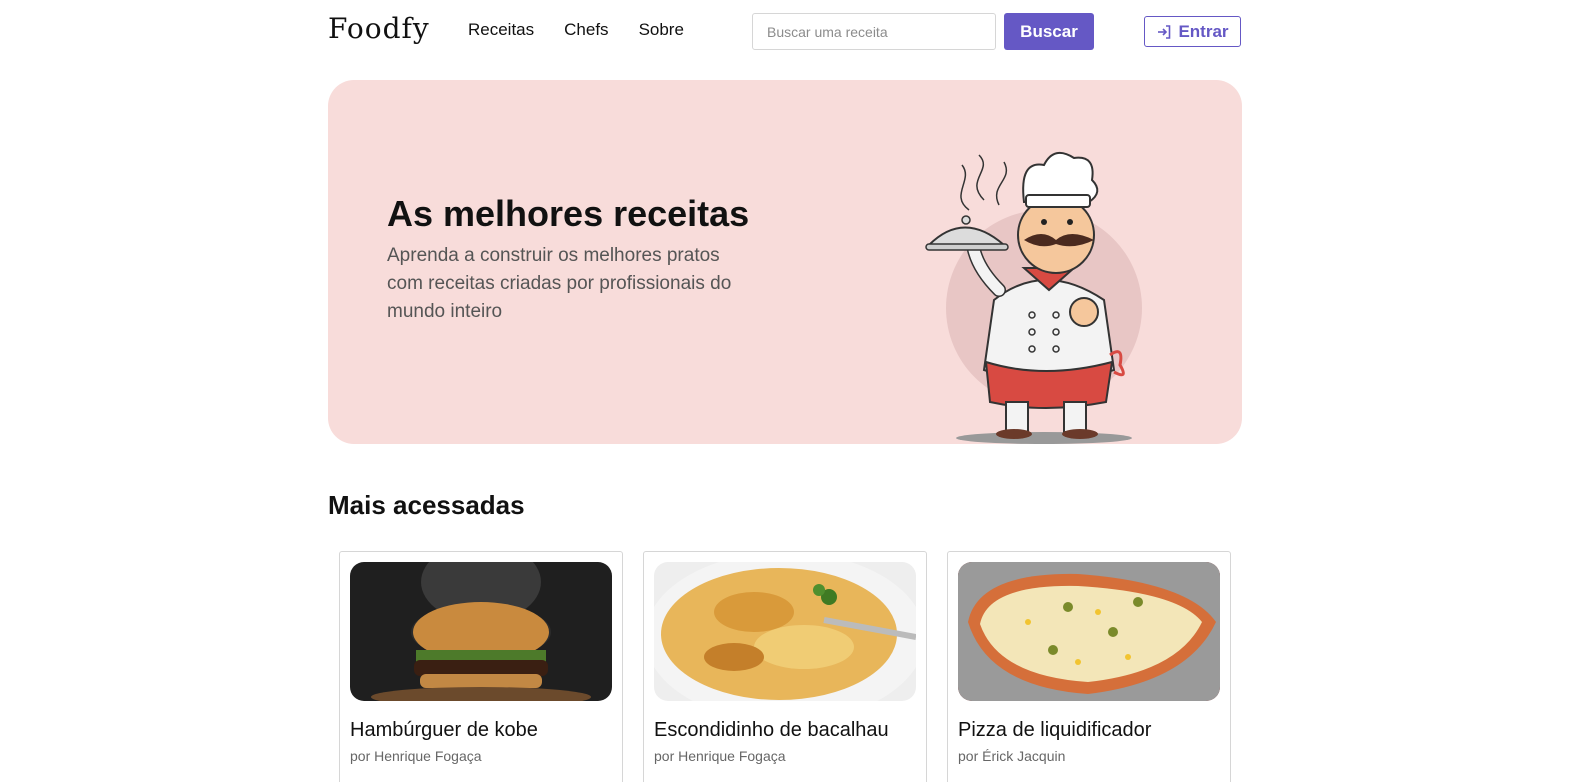 Image resolution: width=1580 pixels, height=782 pixels. I want to click on recipe-card: Hambúrguer de kobe por Henrique Fogaça, so click(481, 666).